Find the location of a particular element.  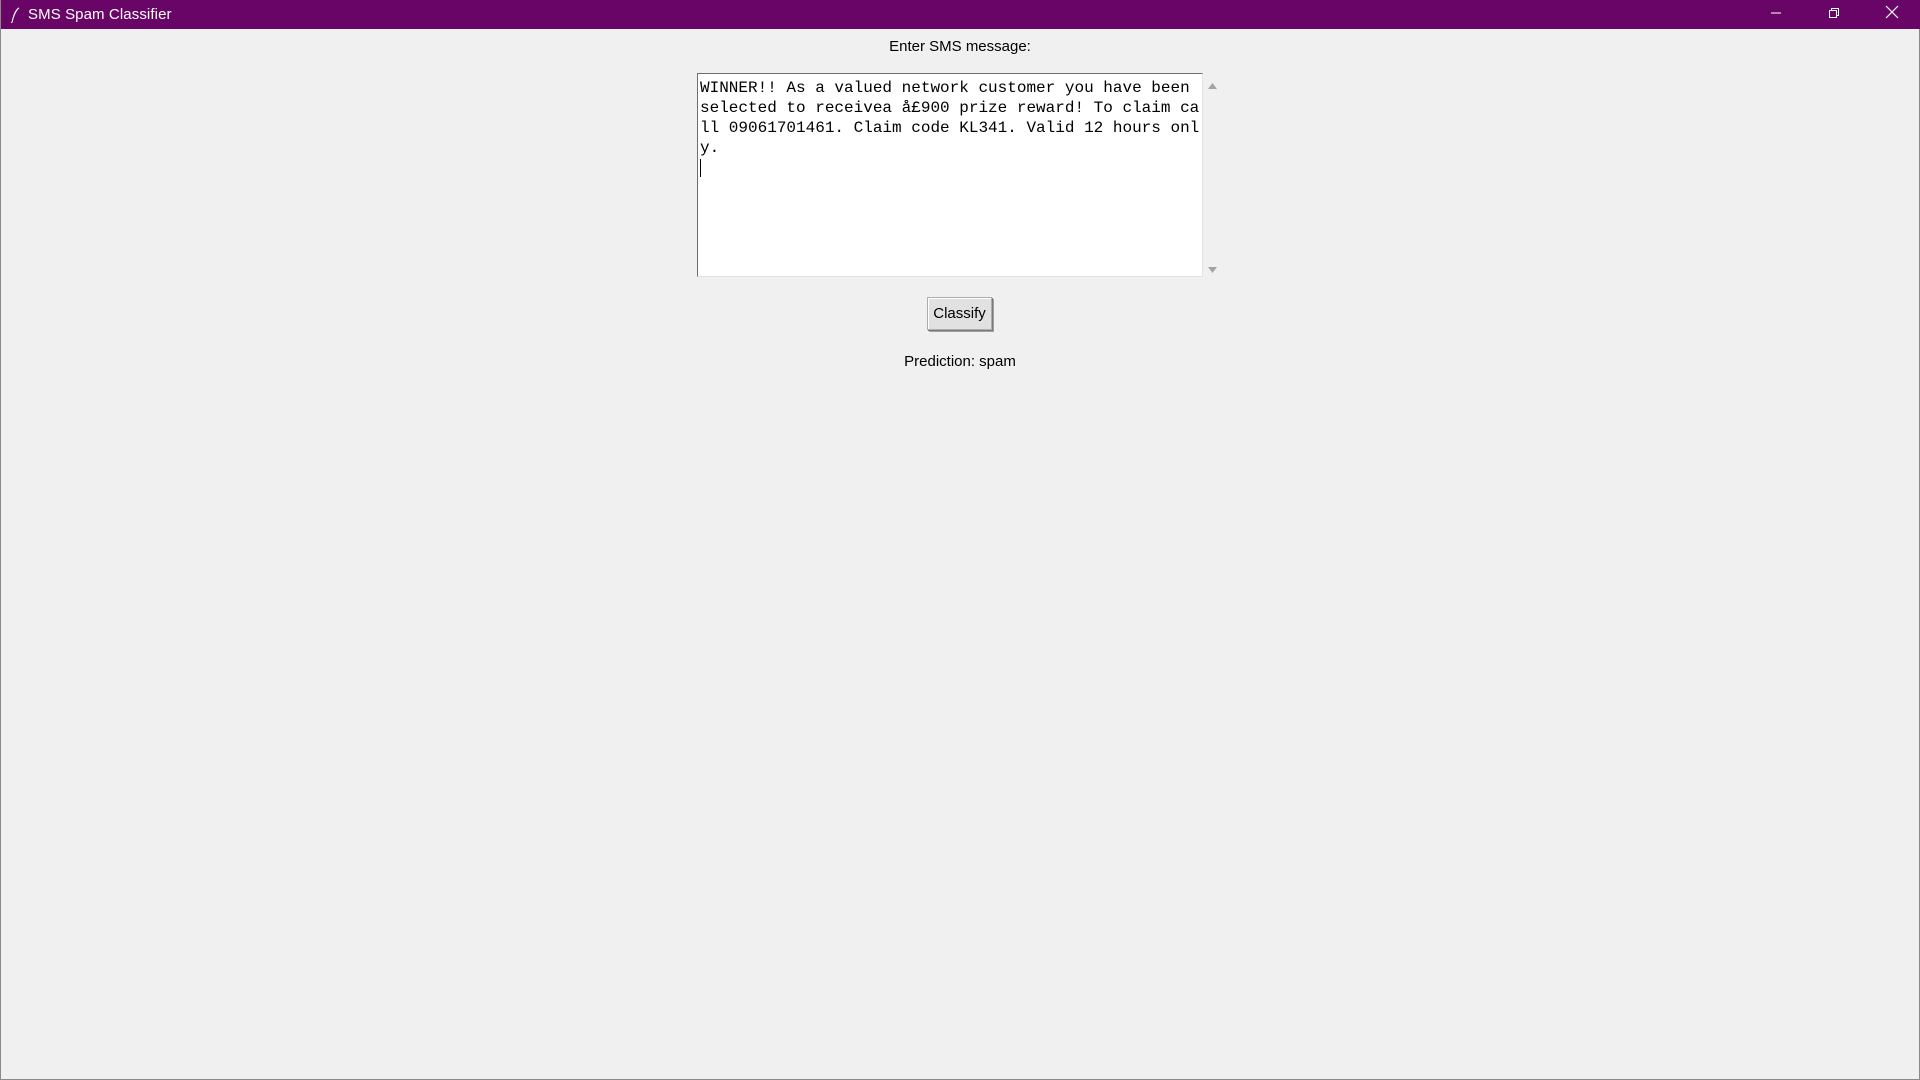

classify-button: Classify is located at coordinates (959, 313).